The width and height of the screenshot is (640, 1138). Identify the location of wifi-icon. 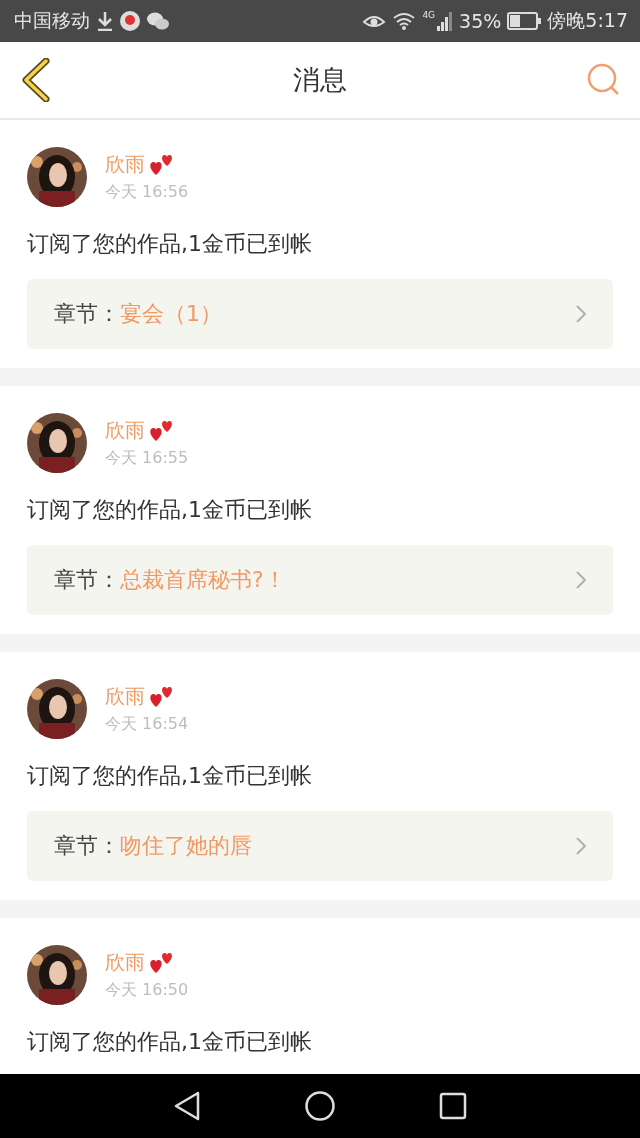
(404, 21).